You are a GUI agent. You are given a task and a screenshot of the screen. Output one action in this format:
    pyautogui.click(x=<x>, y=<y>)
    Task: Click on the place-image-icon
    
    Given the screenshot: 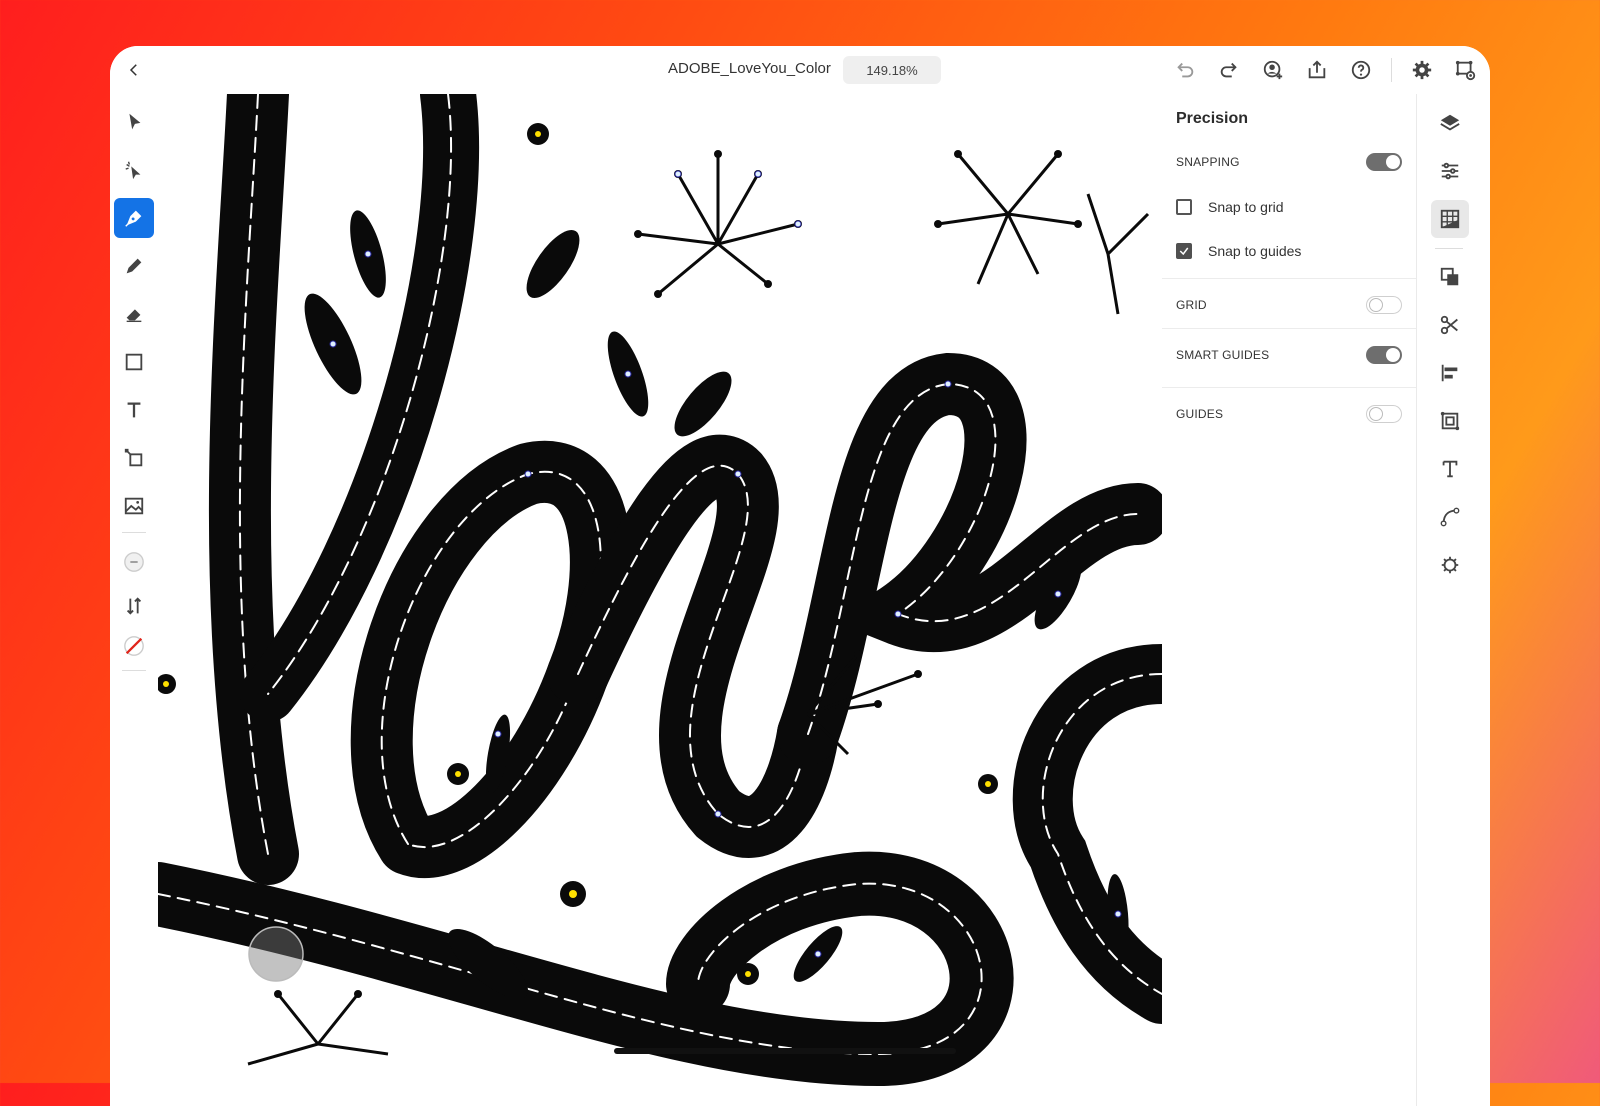 What is the action you would take?
    pyautogui.click(x=134, y=506)
    